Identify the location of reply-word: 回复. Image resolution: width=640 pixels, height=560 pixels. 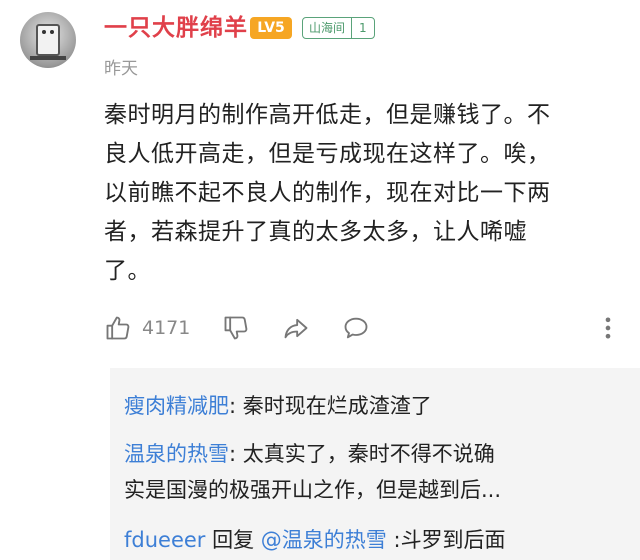
(233, 540).